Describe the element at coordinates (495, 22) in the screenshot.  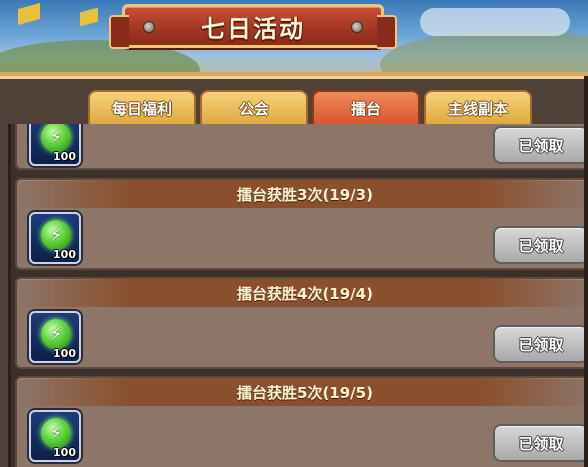
I see `scenery-cloud` at that location.